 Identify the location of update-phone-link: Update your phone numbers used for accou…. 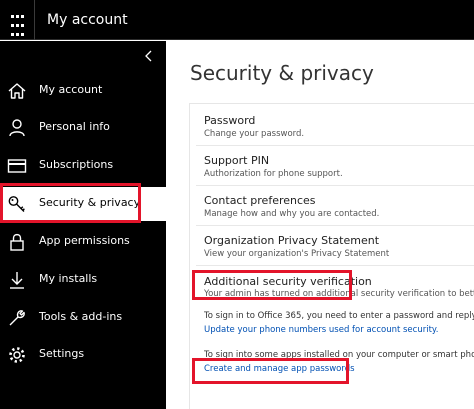
(321, 330).